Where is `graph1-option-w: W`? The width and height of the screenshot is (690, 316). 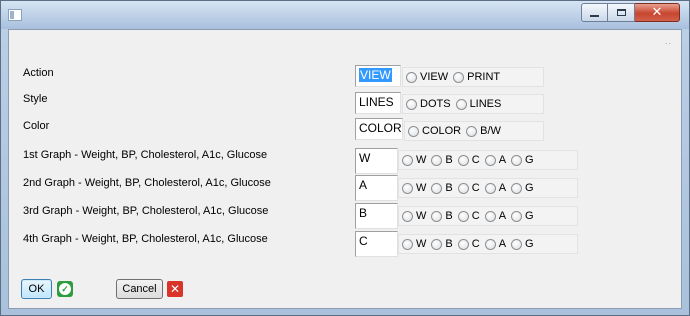
graph1-option-w: W is located at coordinates (414, 160).